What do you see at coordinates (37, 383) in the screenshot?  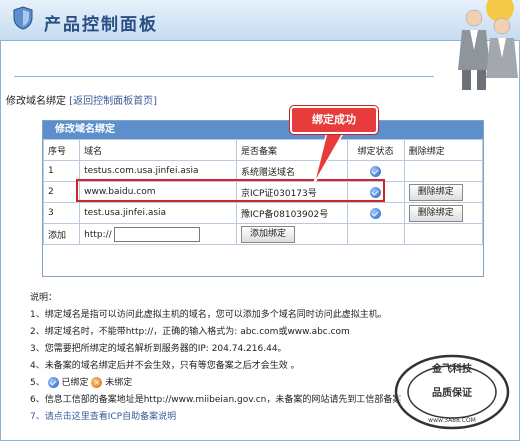 I see `legend-prefix: 5、` at bounding box center [37, 383].